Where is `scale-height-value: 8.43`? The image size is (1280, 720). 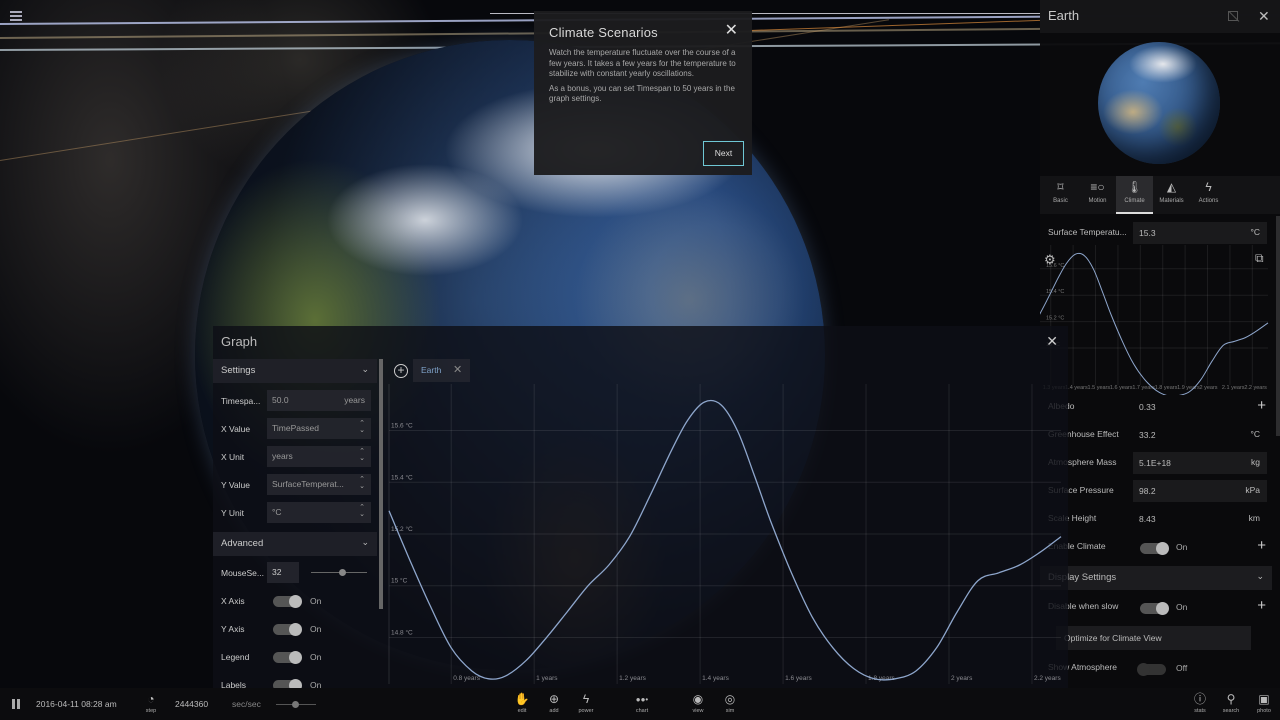
scale-height-value: 8.43 is located at coordinates (1200, 519).